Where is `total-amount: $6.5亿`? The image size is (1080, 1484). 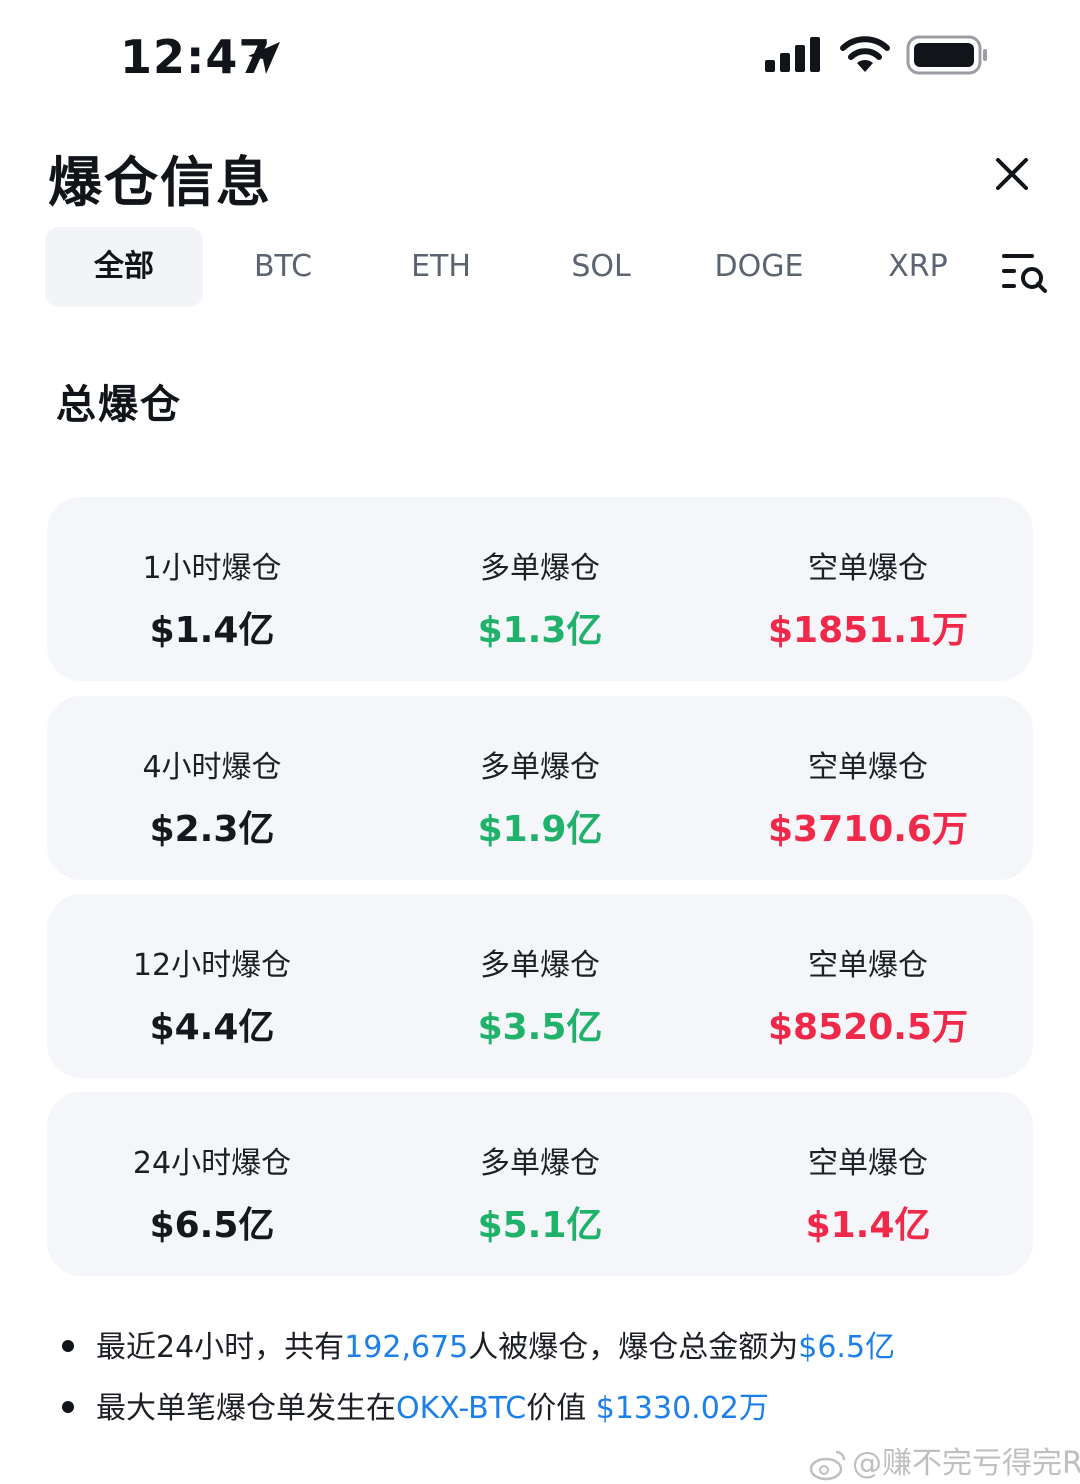 total-amount: $6.5亿 is located at coordinates (847, 1347).